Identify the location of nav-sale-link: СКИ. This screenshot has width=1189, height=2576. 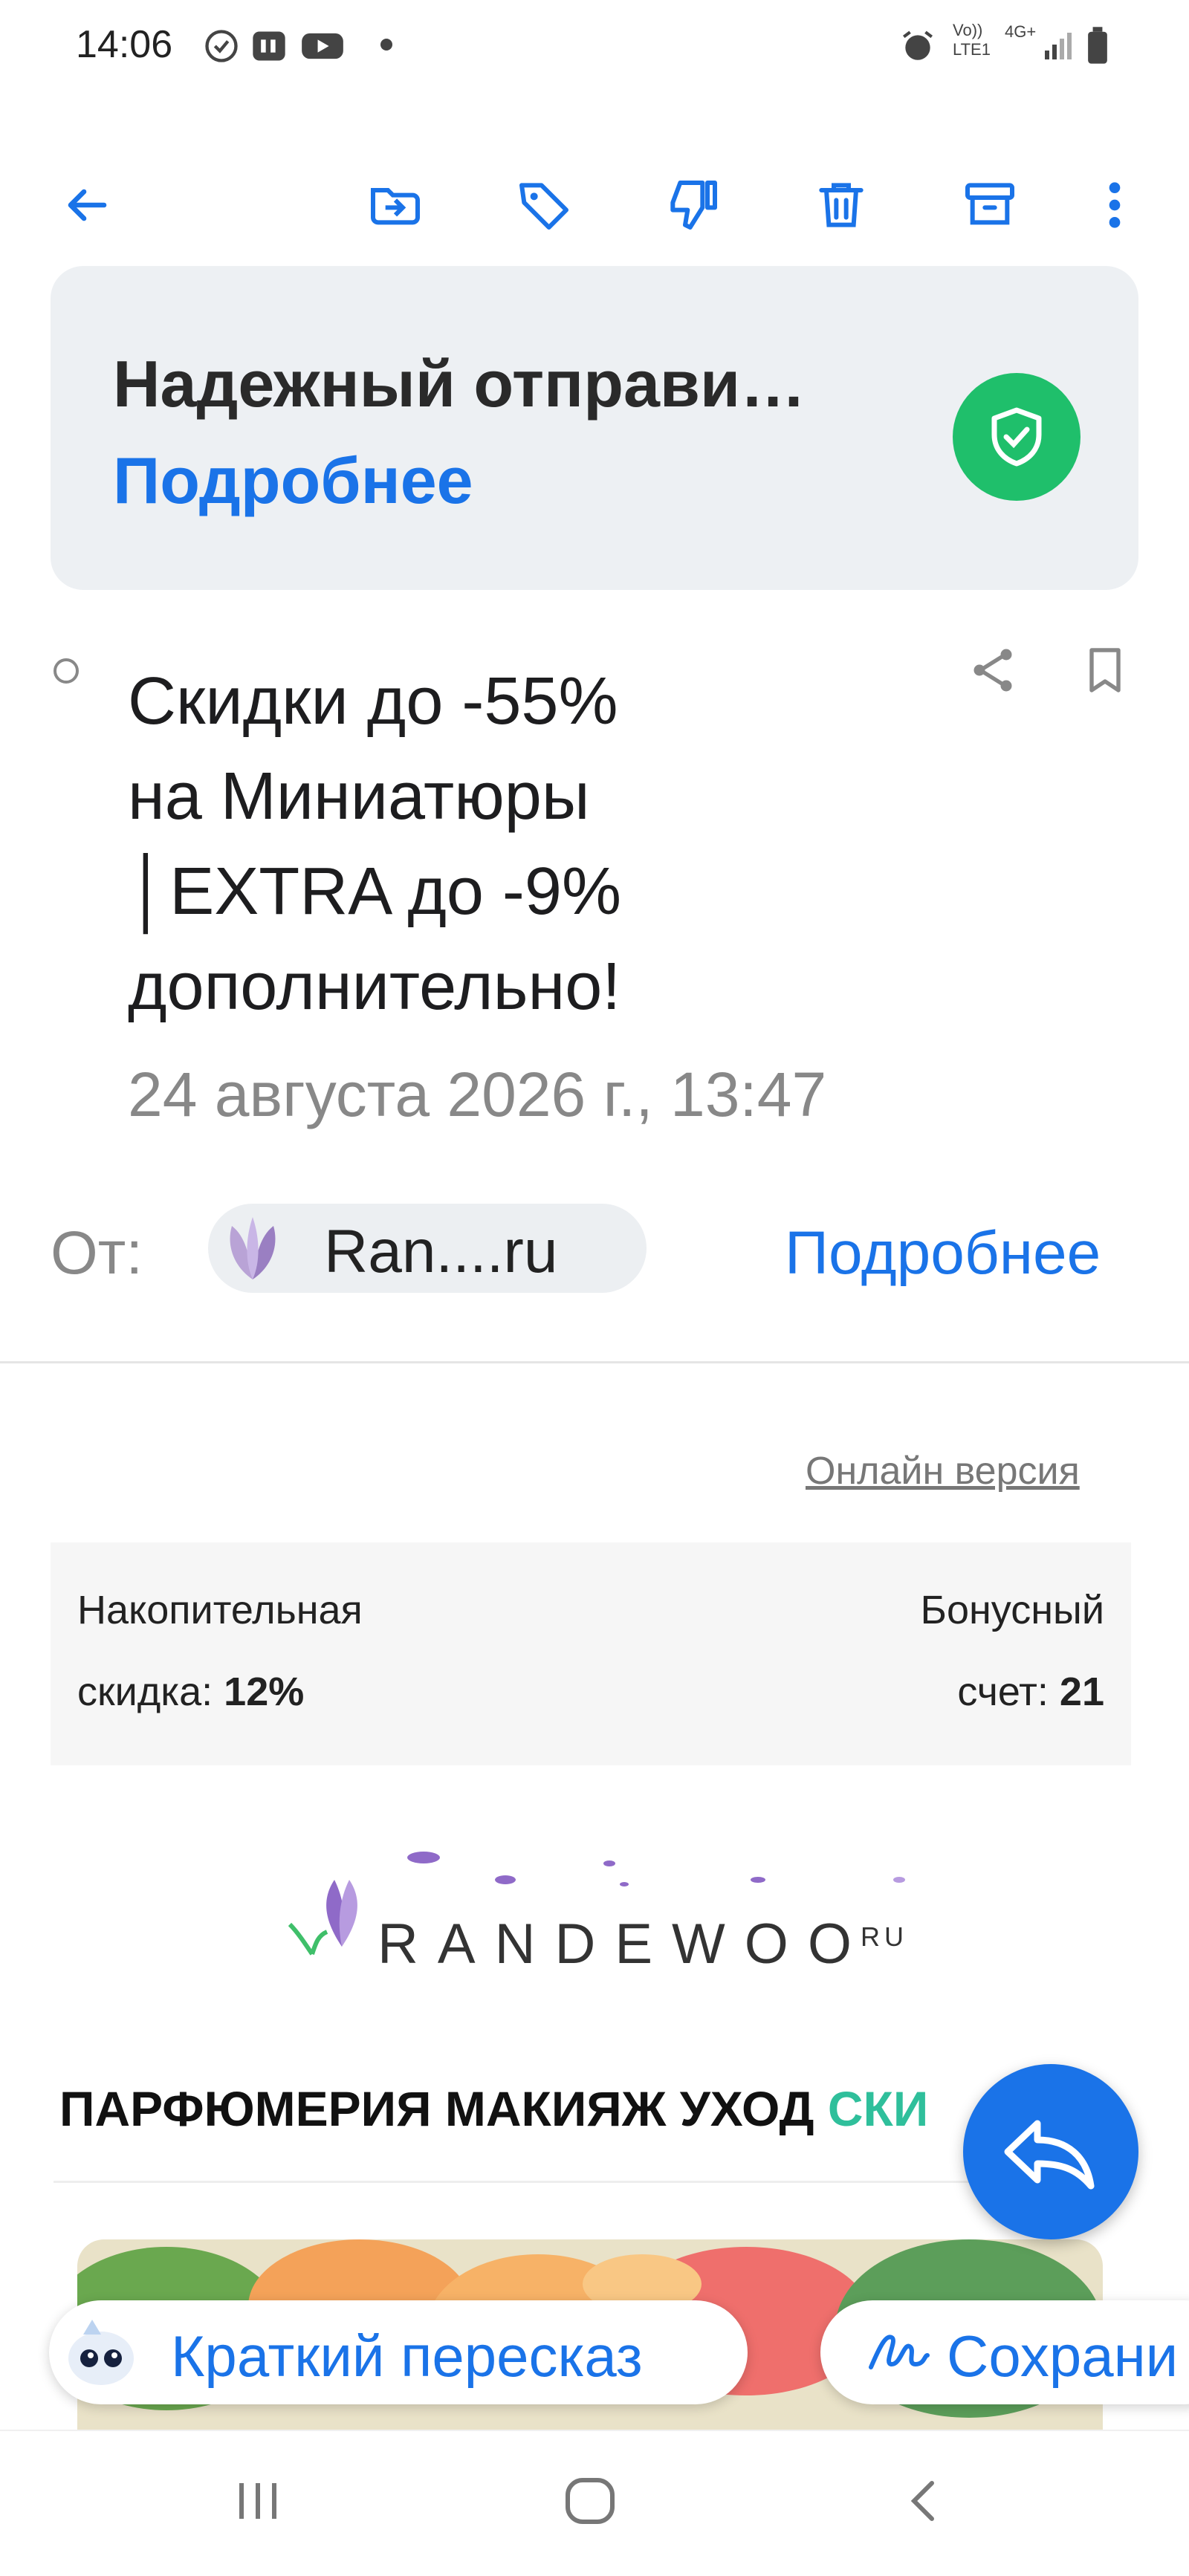
(878, 2108).